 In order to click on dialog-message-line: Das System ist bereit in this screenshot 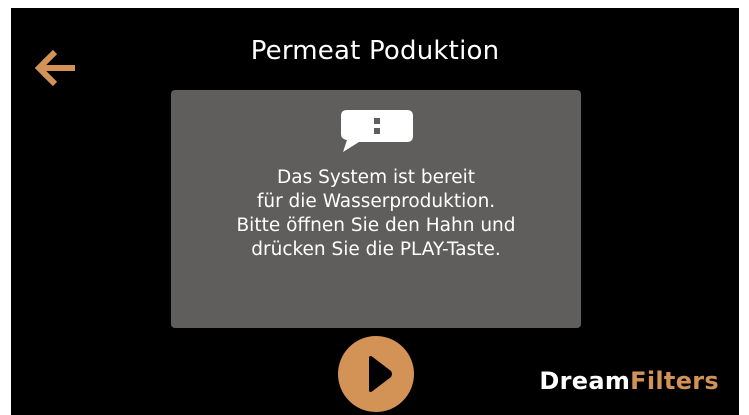, I will do `click(376, 177)`.